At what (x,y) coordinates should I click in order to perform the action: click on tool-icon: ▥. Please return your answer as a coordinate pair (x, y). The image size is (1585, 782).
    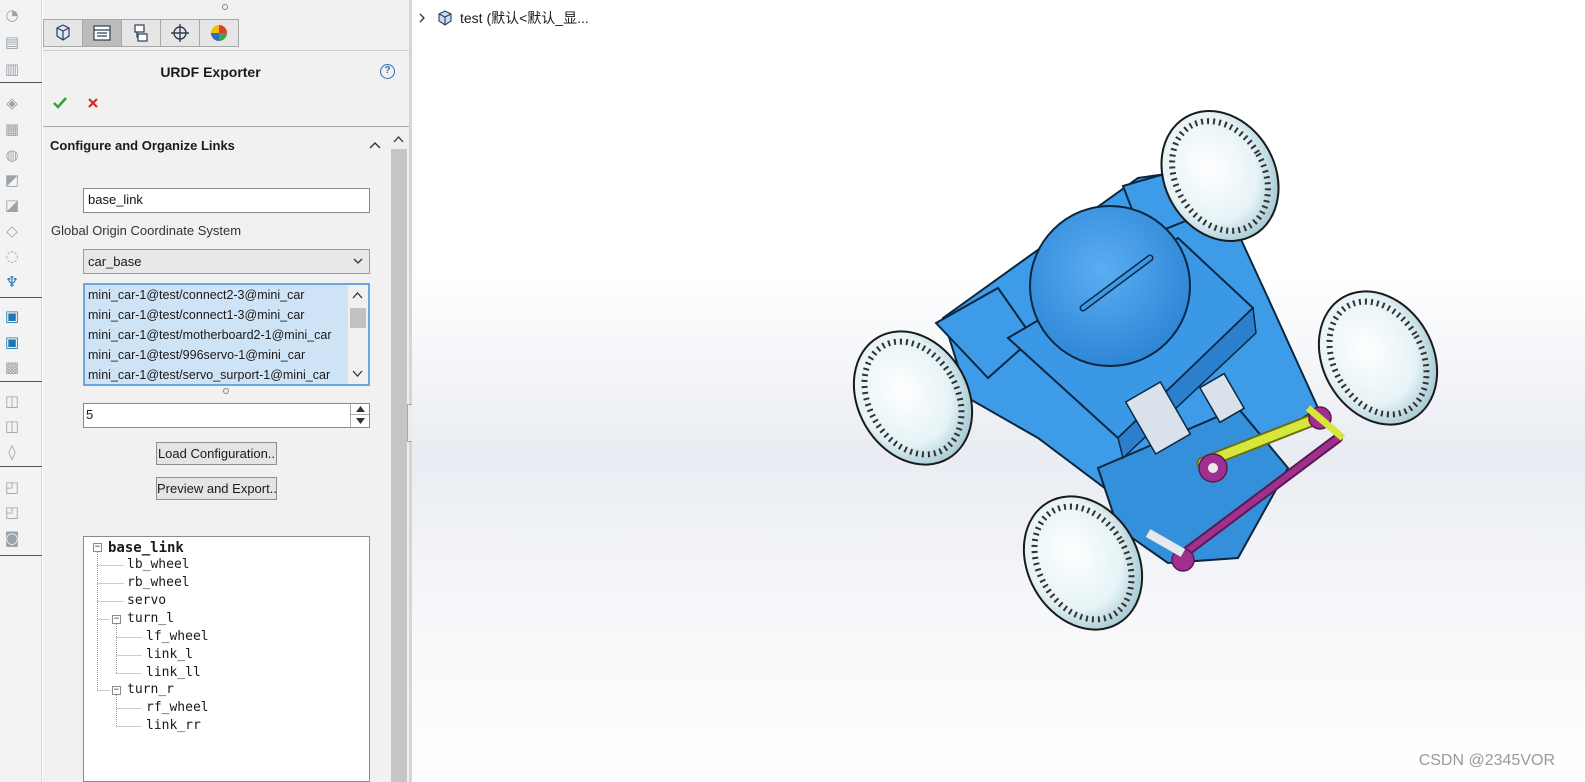
    Looking at the image, I should click on (12, 69).